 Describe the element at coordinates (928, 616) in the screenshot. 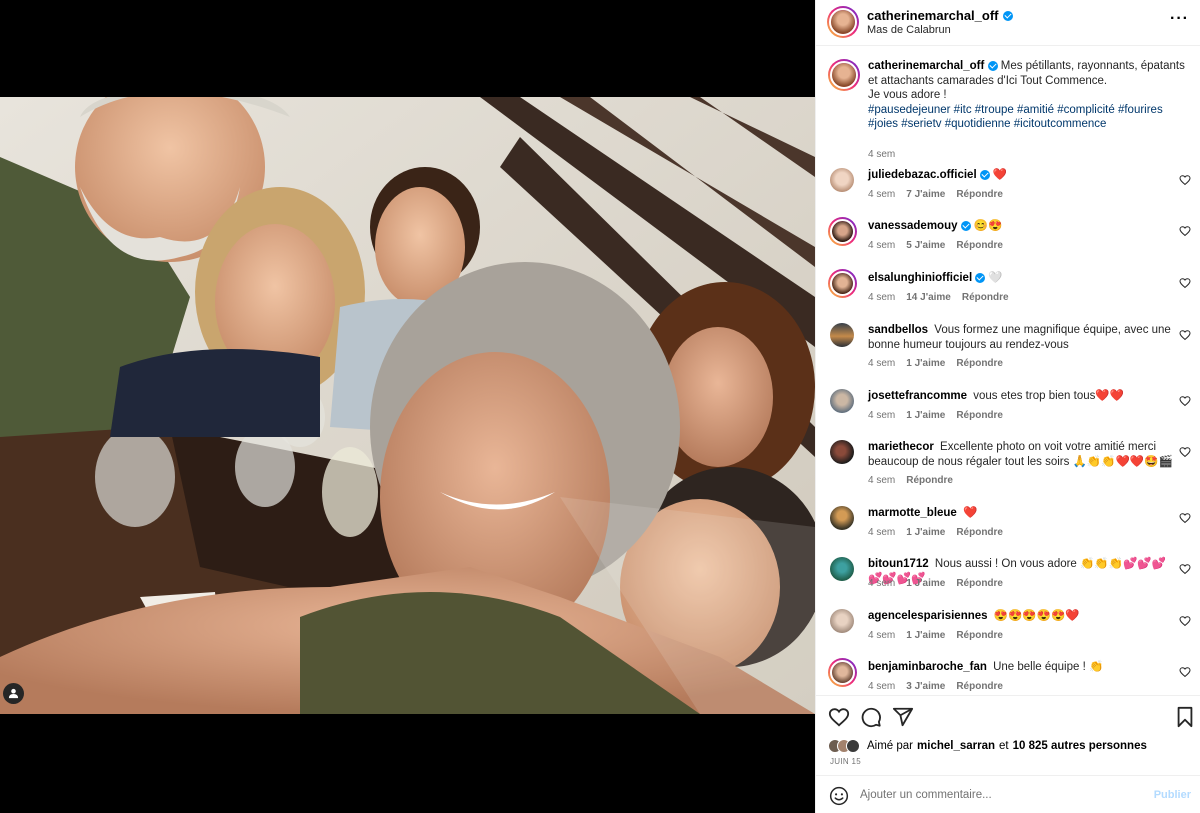

I see `commenter-username: agencelesparisiennes` at that location.